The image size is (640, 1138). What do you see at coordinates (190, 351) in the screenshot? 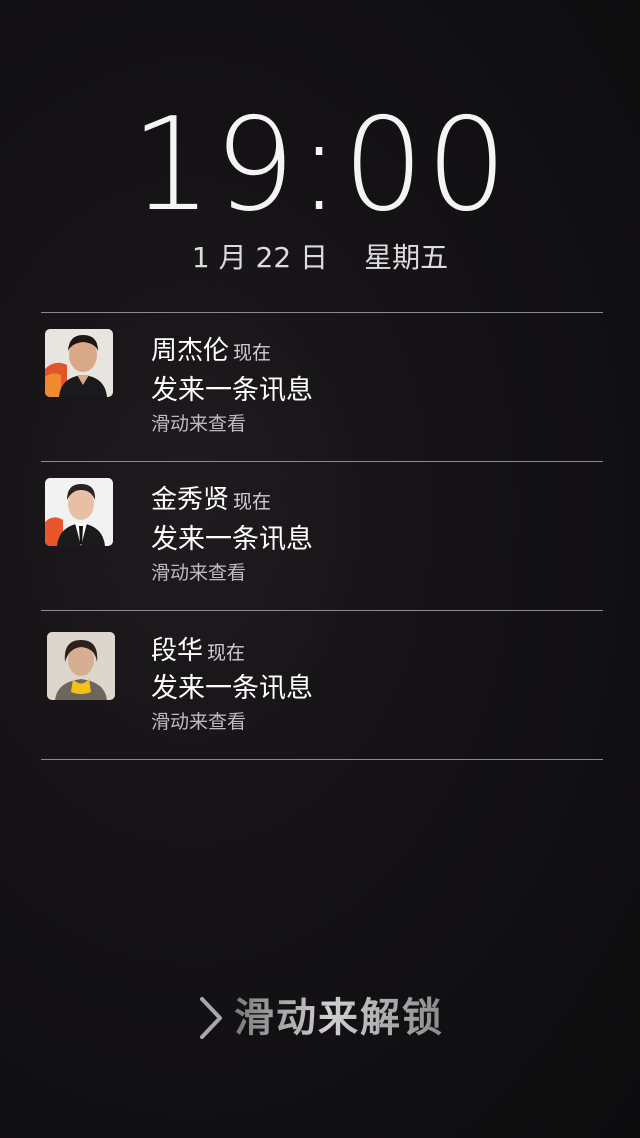
I see `sender-name: 周杰伦` at bounding box center [190, 351].